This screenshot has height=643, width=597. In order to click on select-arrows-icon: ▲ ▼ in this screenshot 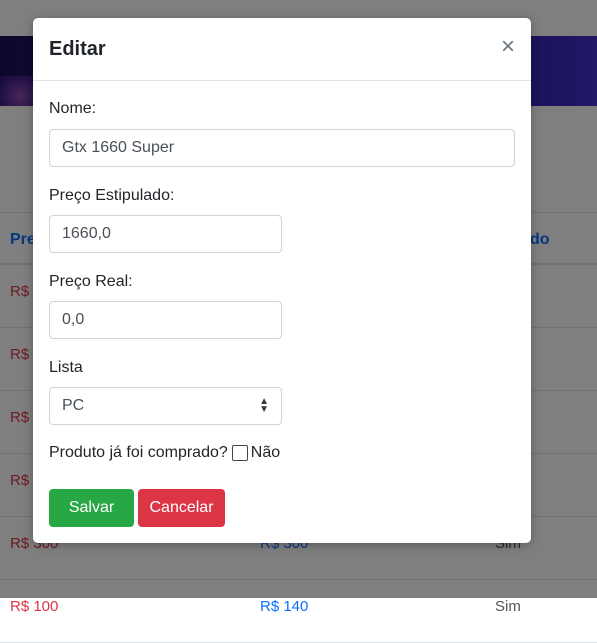, I will do `click(264, 405)`.